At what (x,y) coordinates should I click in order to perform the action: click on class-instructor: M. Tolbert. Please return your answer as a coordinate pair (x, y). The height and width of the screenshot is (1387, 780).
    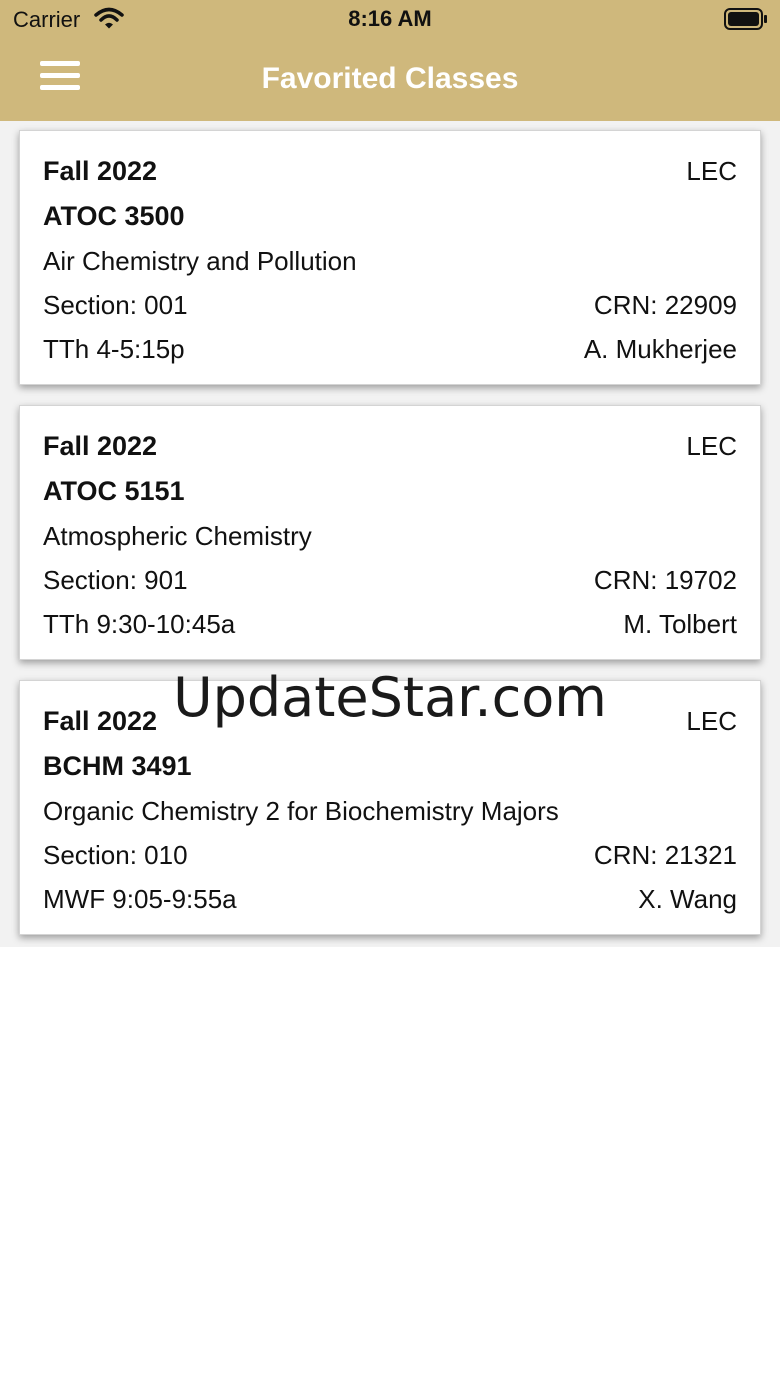
    Looking at the image, I should click on (680, 624).